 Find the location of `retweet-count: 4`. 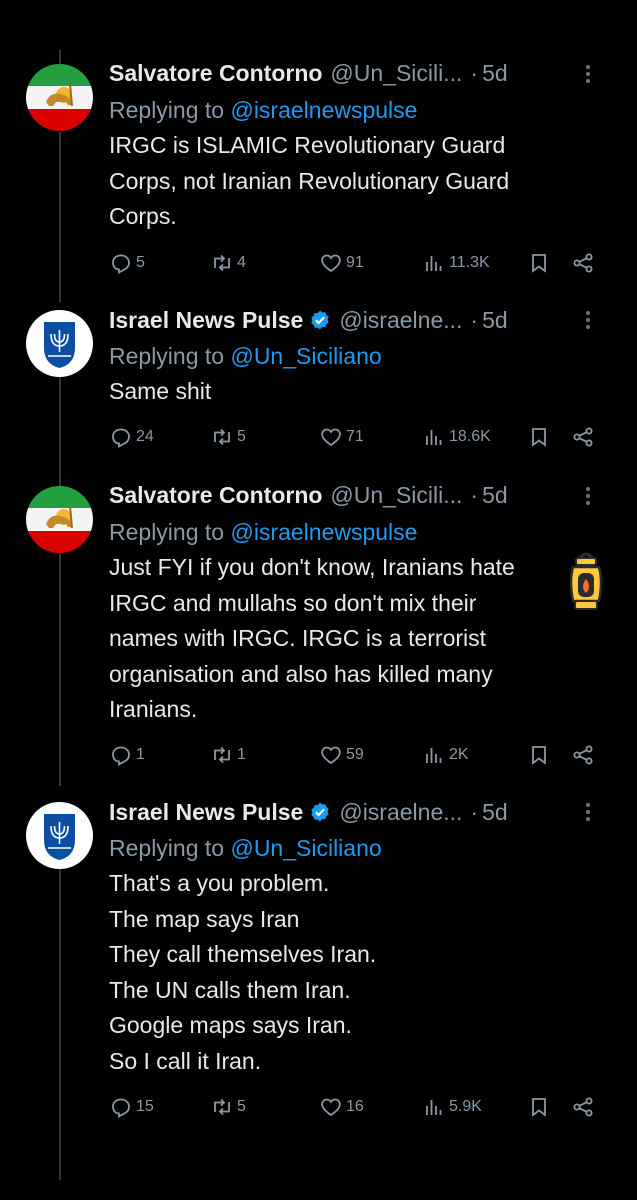

retweet-count: 4 is located at coordinates (241, 262).